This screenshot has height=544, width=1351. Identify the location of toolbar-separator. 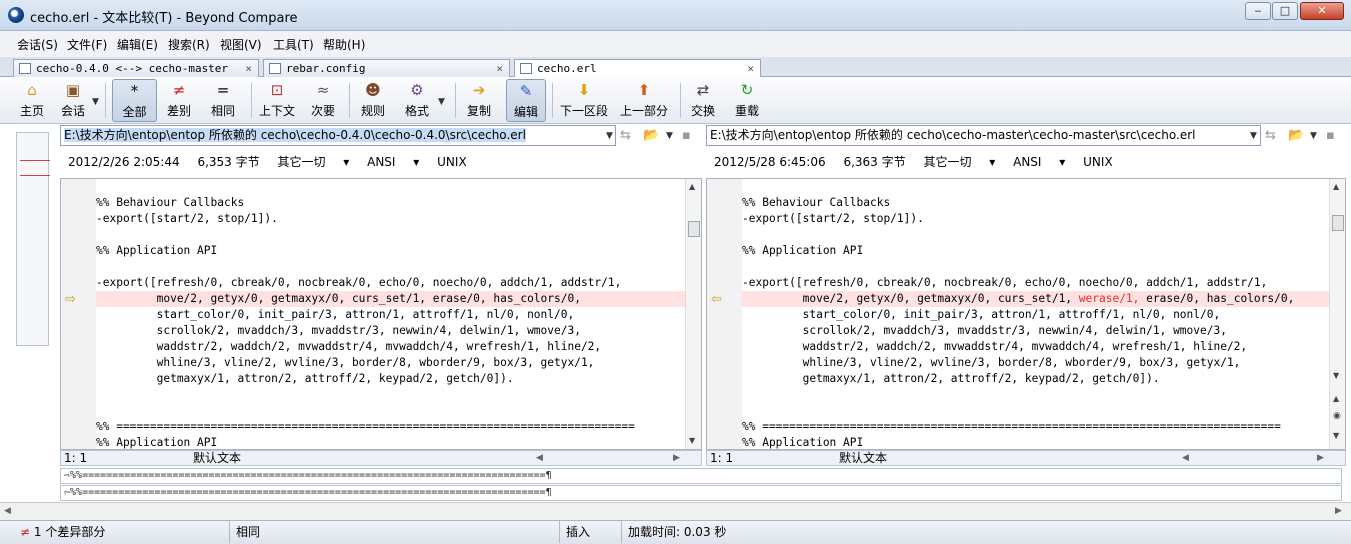
(105, 100).